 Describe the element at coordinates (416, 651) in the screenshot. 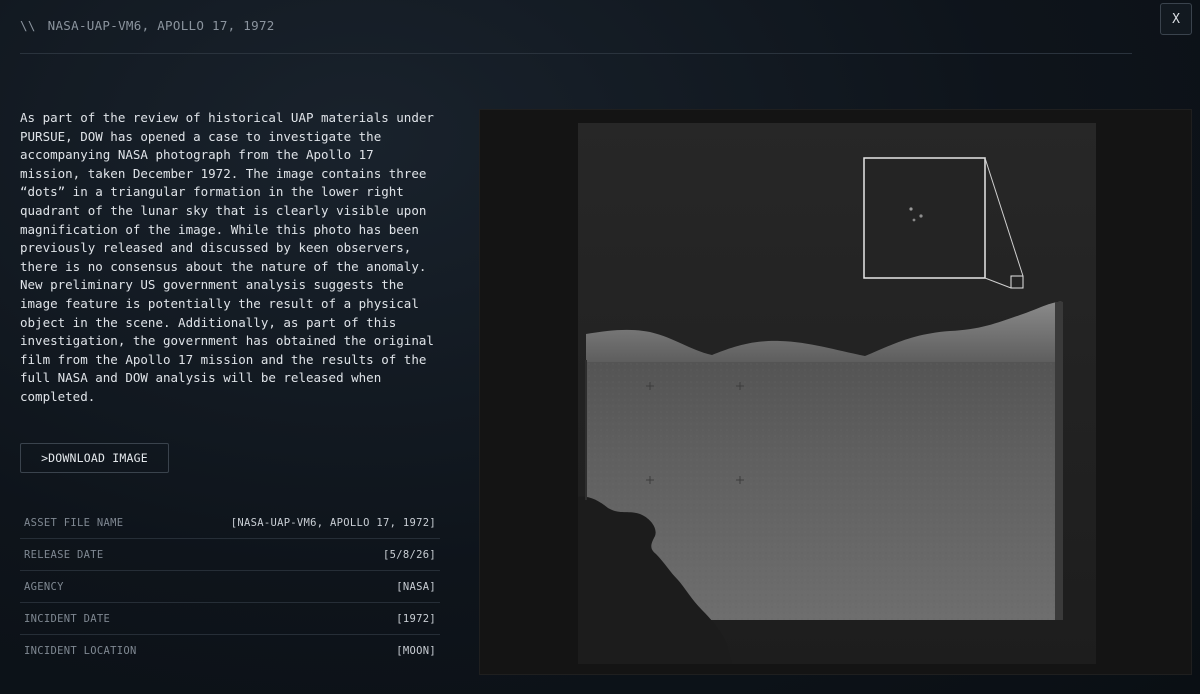

I see `metadata-value: [MOON]` at that location.